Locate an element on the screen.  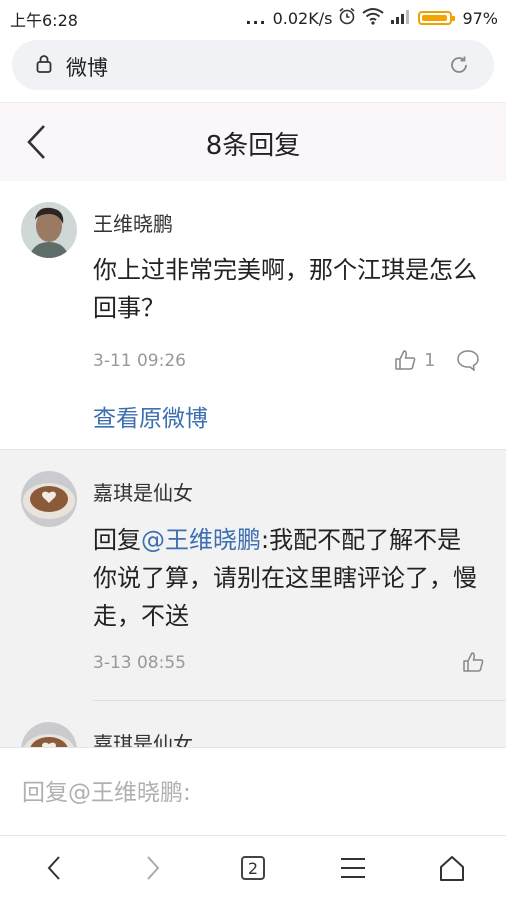
chevron-left-icon is located at coordinates (53, 868).